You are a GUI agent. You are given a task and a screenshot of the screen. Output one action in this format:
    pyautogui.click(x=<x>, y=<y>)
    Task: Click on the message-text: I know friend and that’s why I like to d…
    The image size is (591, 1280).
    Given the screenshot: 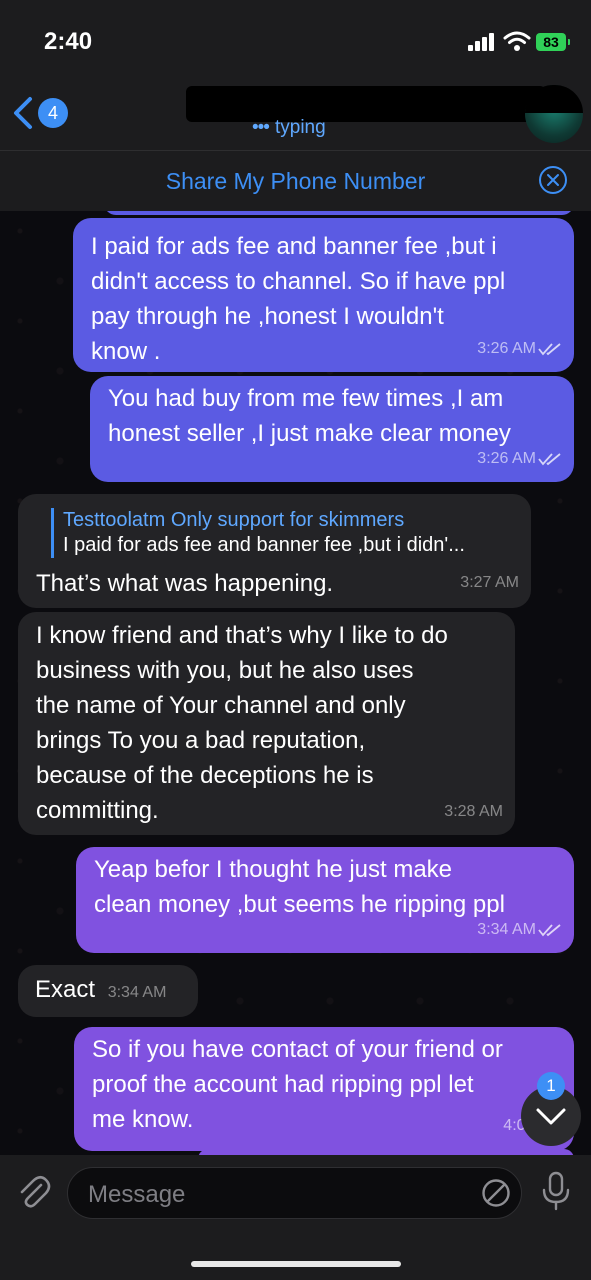 What is the action you would take?
    pyautogui.click(x=242, y=723)
    